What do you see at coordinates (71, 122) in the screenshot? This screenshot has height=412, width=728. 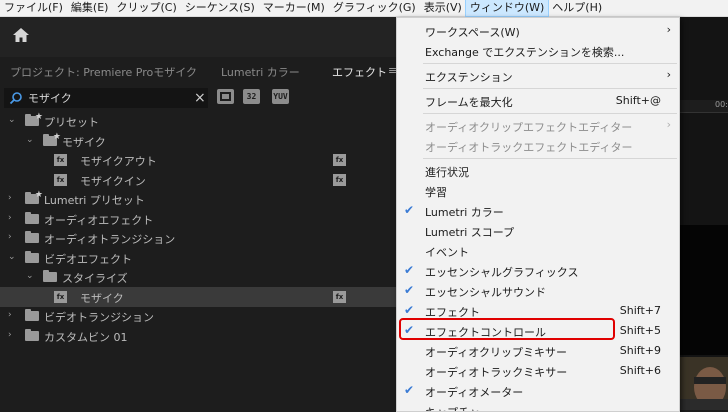 I see `tree-row-label: プリセット` at bounding box center [71, 122].